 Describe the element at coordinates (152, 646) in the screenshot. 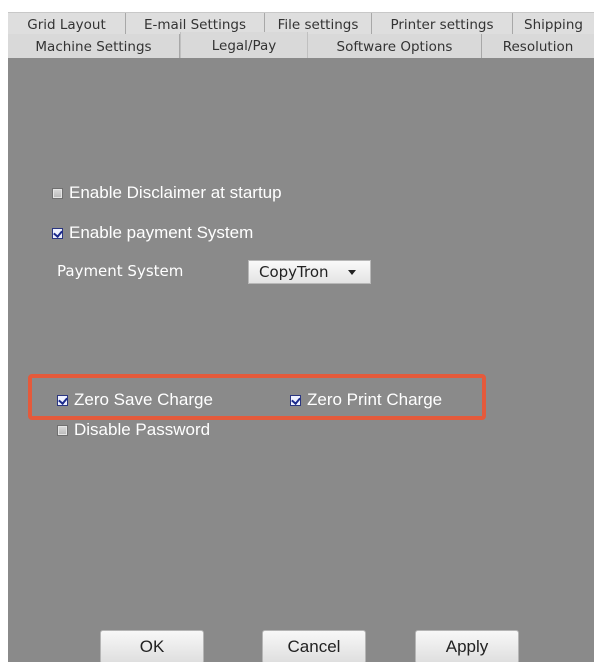

I see `ok-button: OK` at that location.